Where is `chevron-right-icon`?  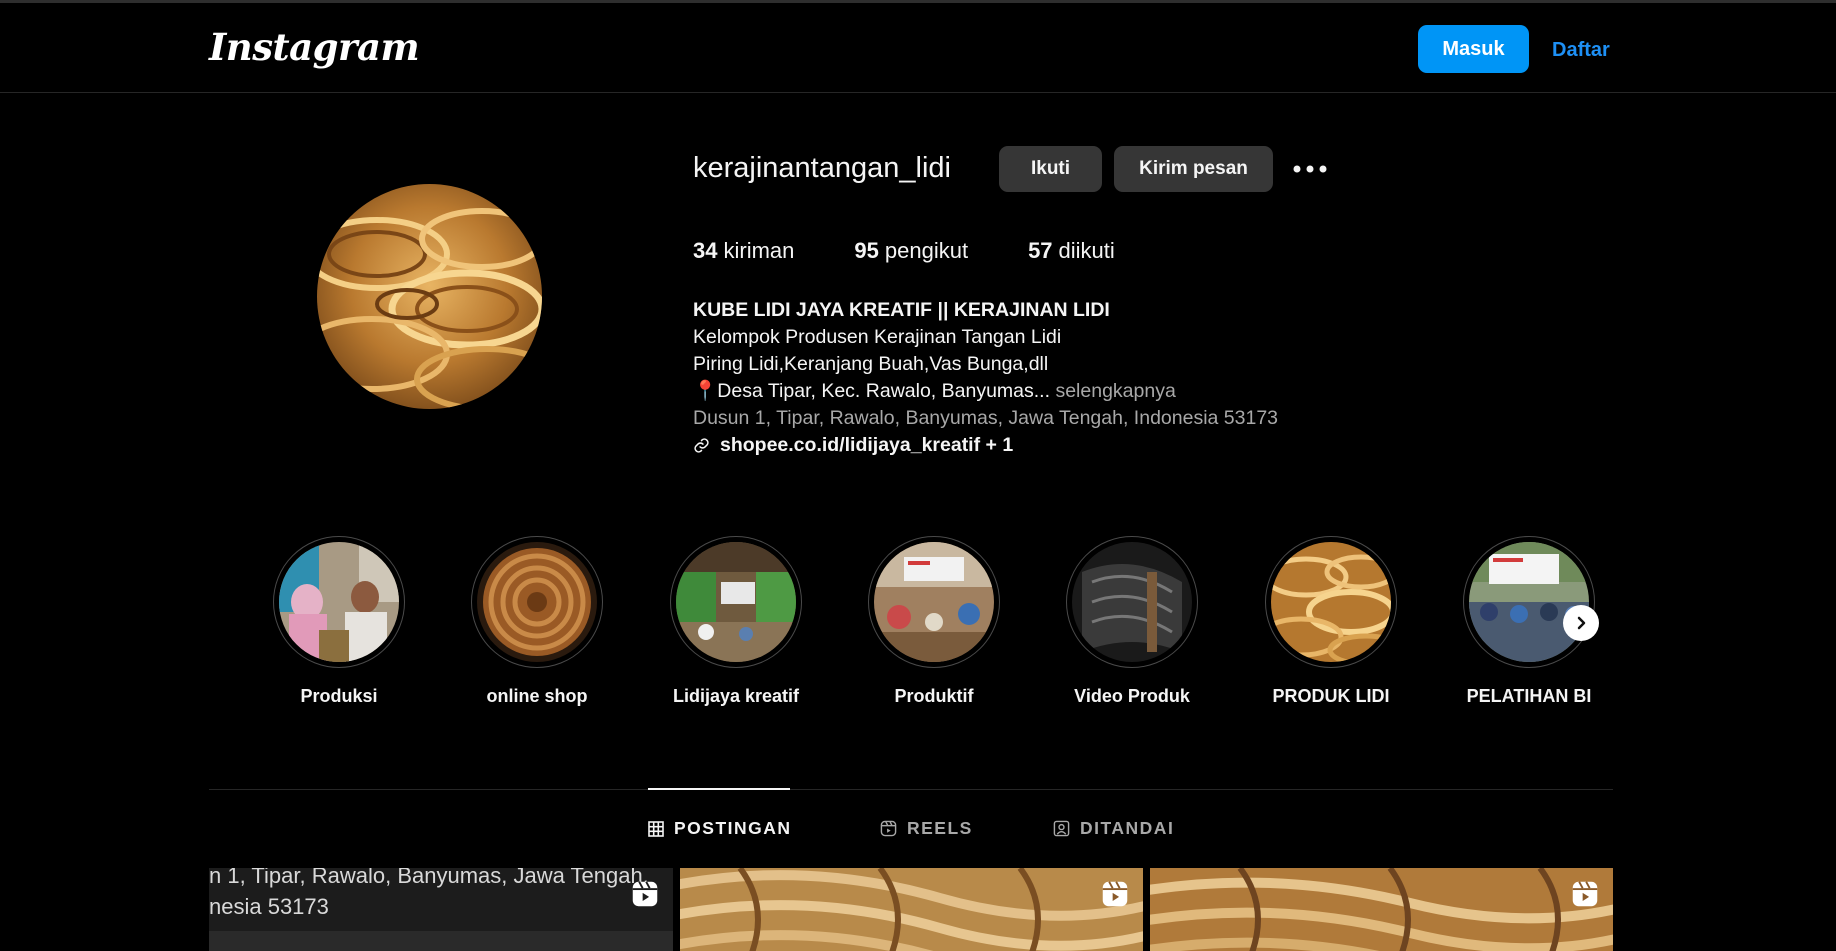 chevron-right-icon is located at coordinates (1581, 623).